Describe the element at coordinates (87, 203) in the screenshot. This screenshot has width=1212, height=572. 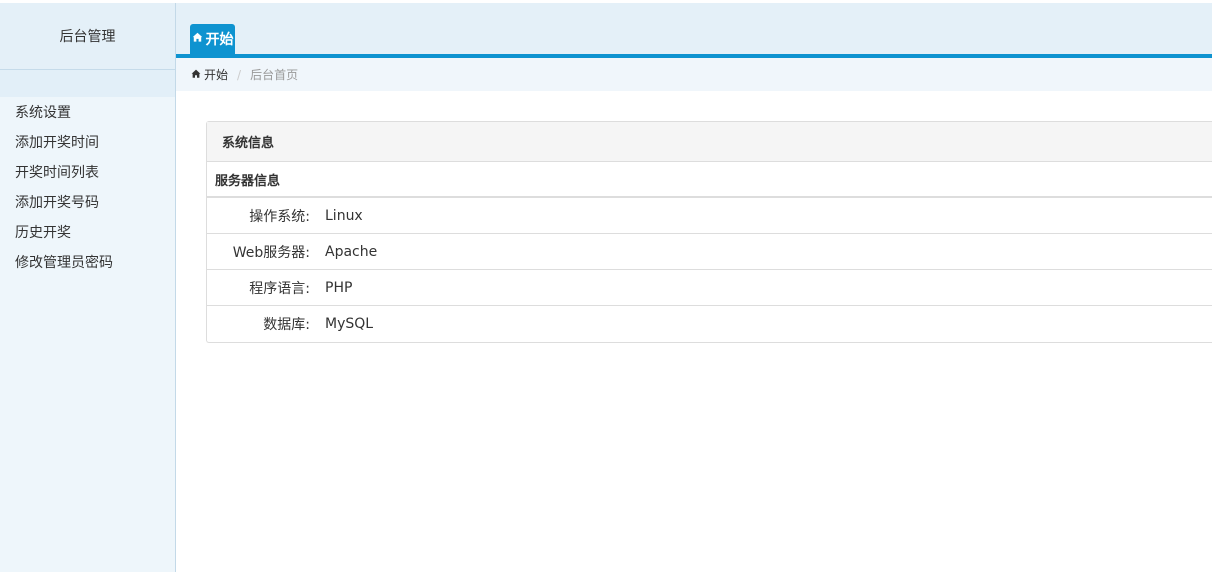
I see `sidebar-item-add-draw-number: 添加开奖号码` at that location.